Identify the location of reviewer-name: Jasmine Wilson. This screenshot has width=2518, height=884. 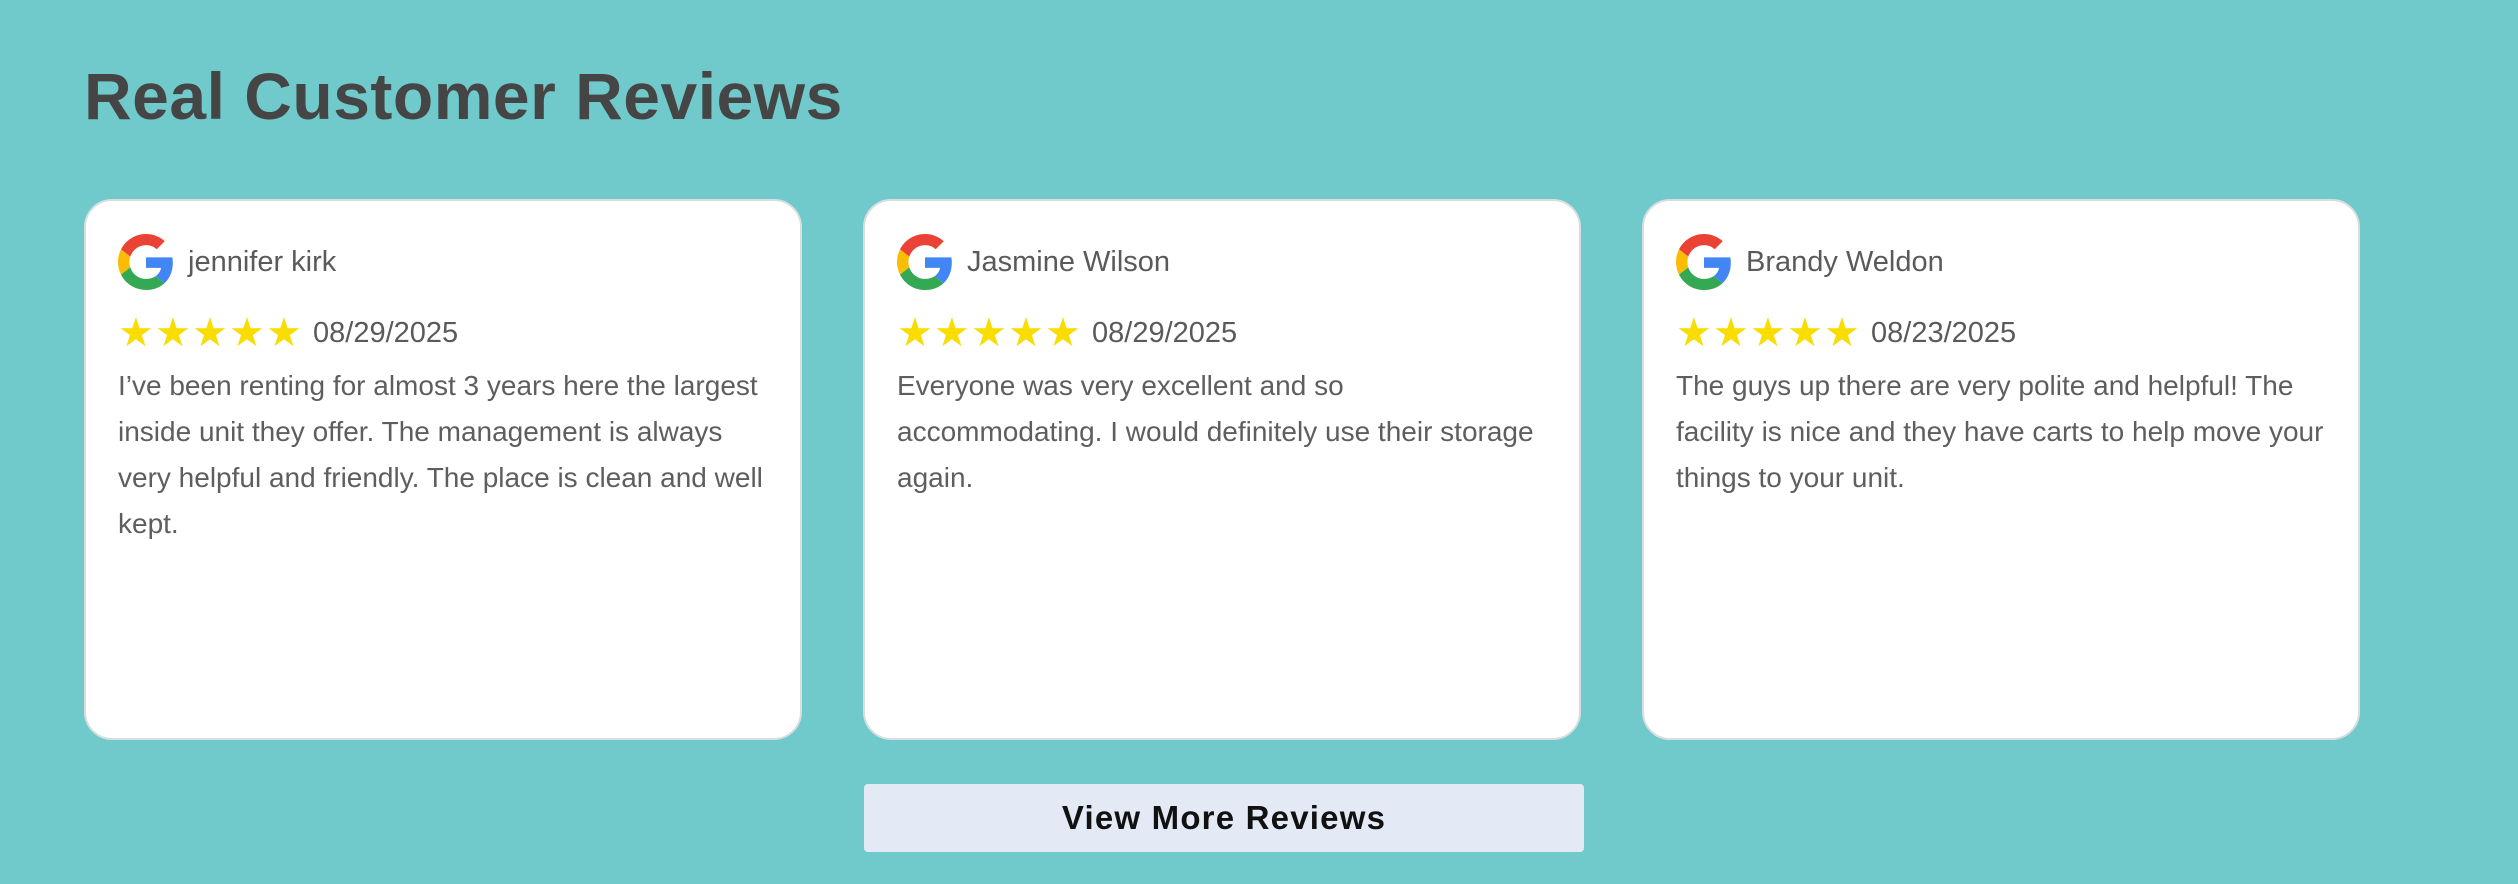
(1069, 261).